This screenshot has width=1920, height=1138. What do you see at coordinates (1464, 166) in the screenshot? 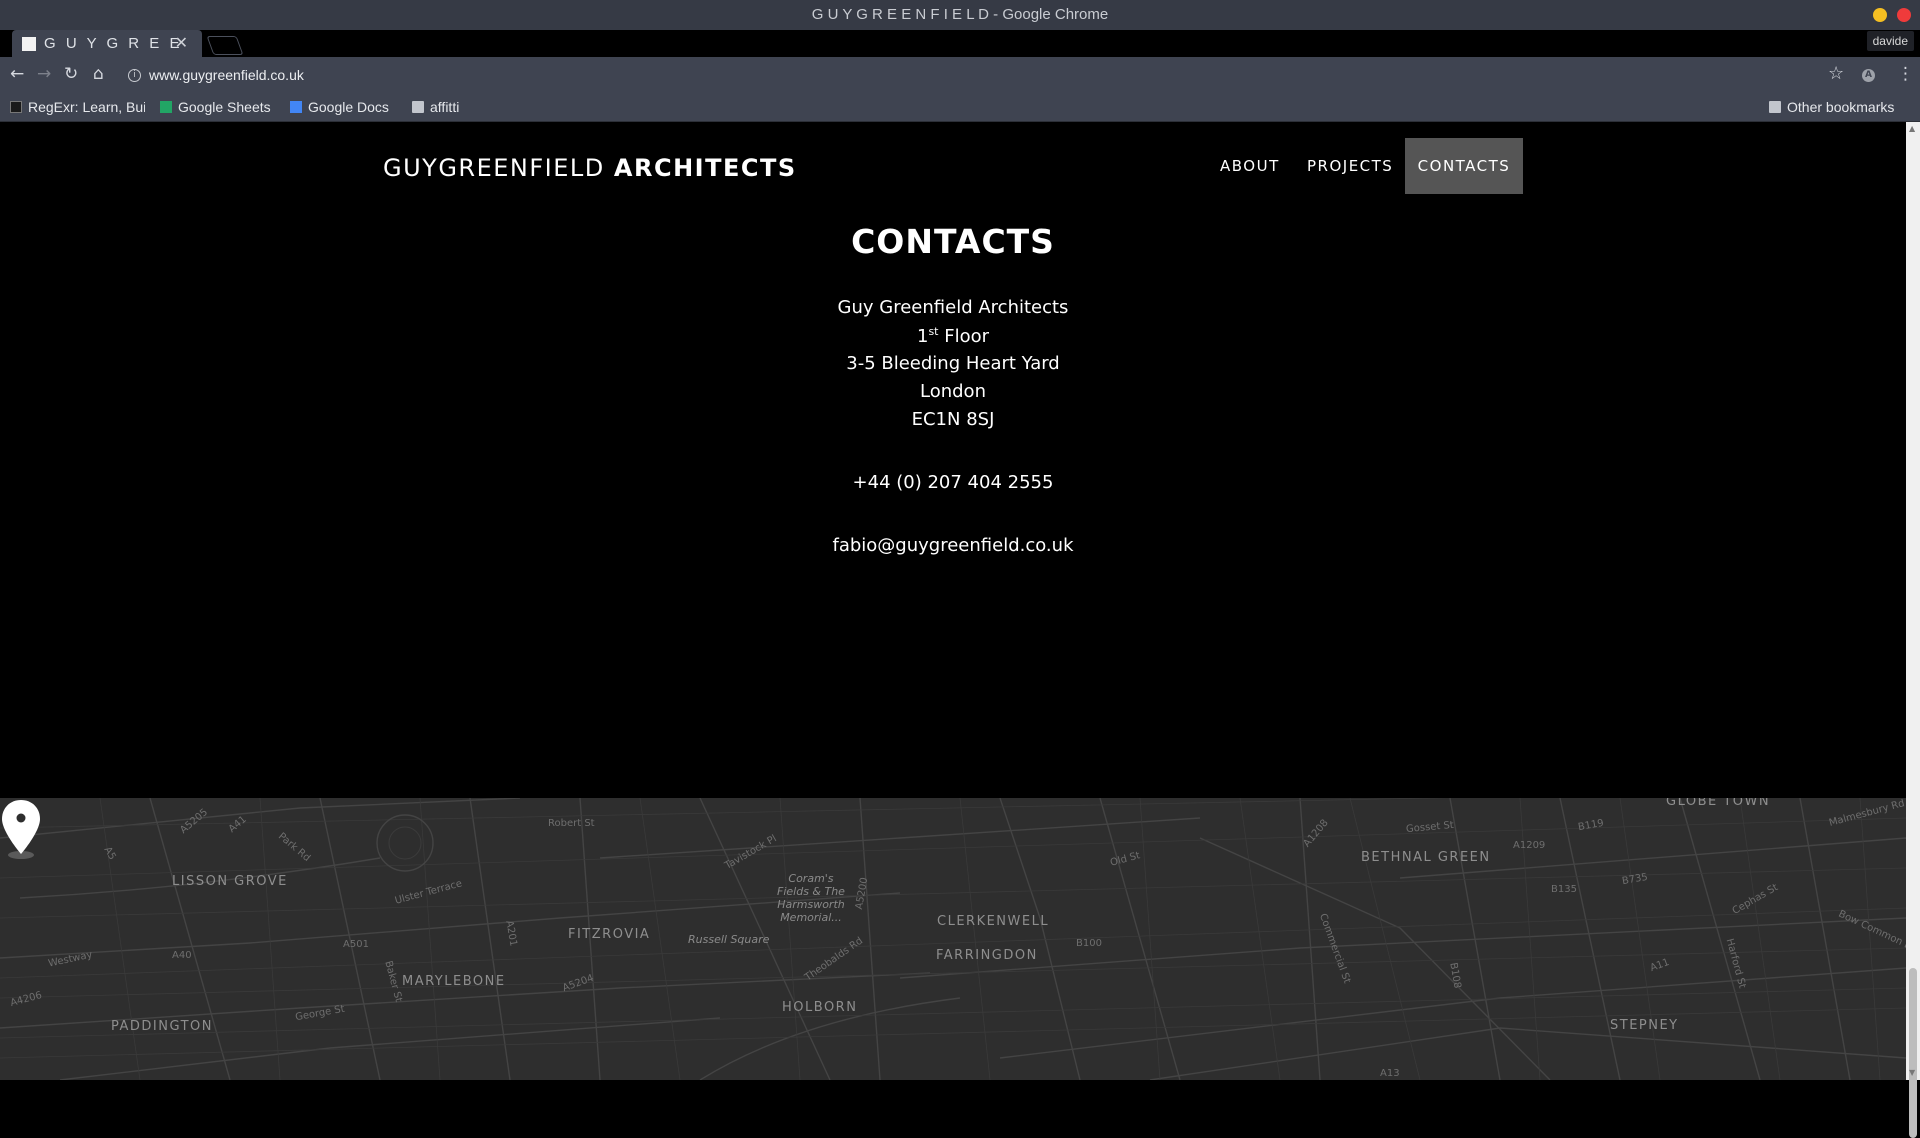
I see `nav-contacts-link: CONTACTS` at bounding box center [1464, 166].